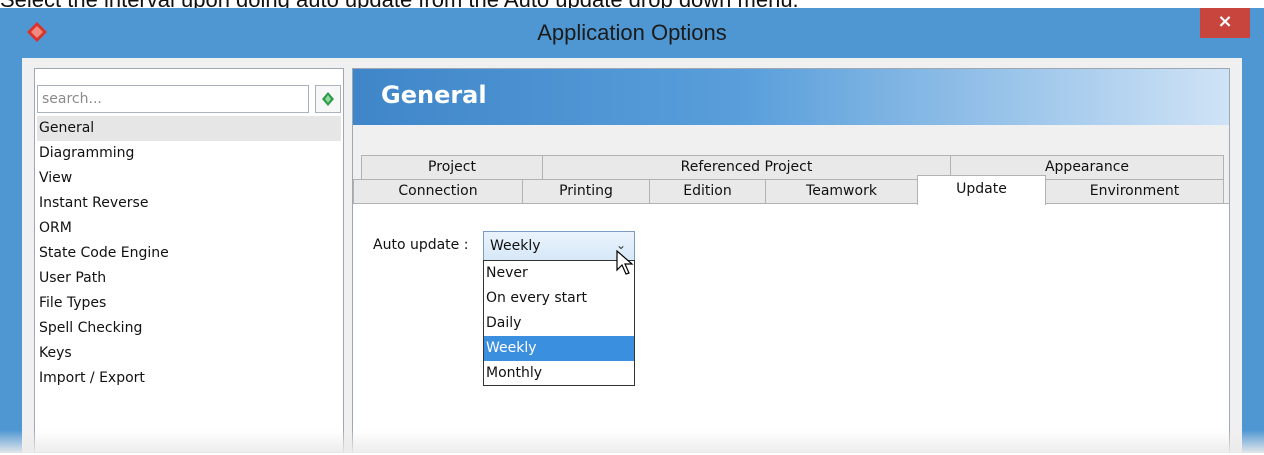 This screenshot has width=1264, height=455. What do you see at coordinates (452, 167) in the screenshot?
I see `tab-project: Project` at bounding box center [452, 167].